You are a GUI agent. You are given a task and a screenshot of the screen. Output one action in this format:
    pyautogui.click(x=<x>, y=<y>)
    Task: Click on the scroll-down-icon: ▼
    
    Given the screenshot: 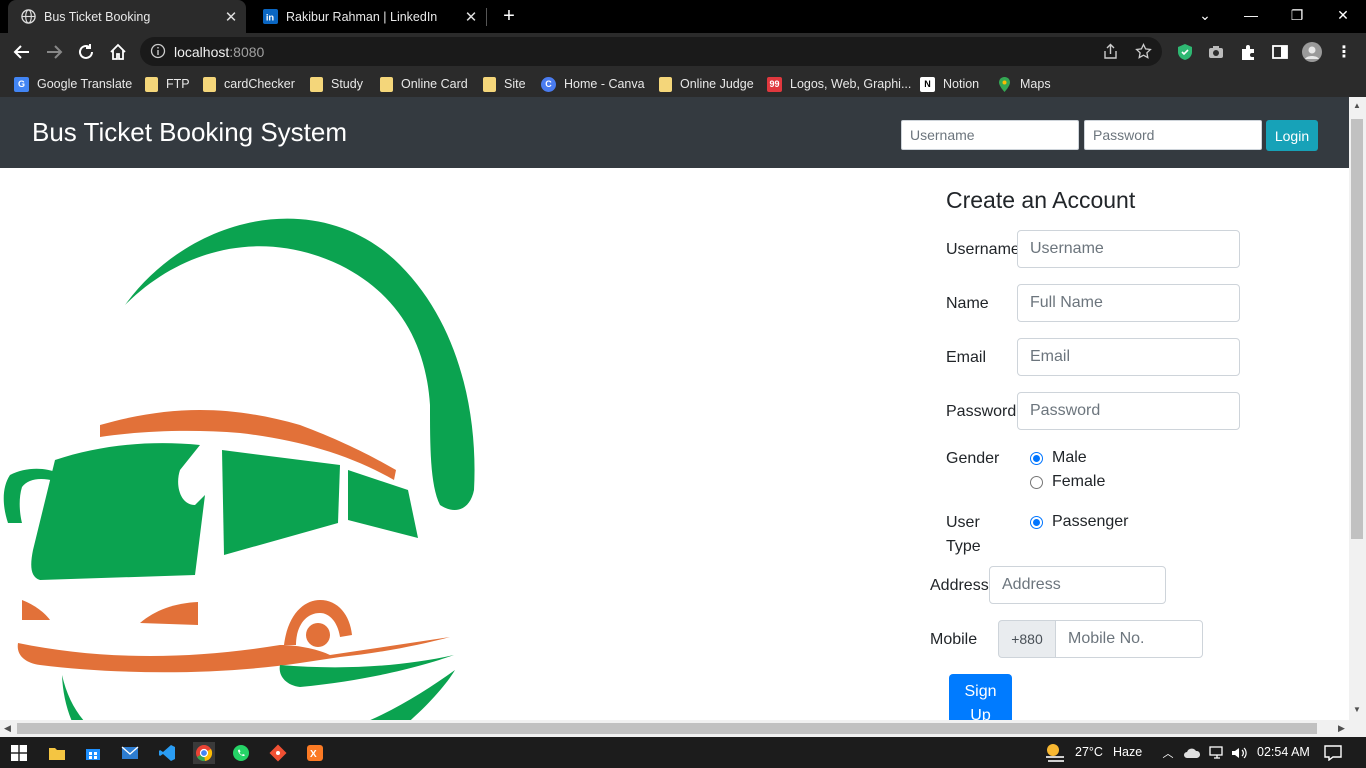 What is the action you would take?
    pyautogui.click(x=1357, y=709)
    